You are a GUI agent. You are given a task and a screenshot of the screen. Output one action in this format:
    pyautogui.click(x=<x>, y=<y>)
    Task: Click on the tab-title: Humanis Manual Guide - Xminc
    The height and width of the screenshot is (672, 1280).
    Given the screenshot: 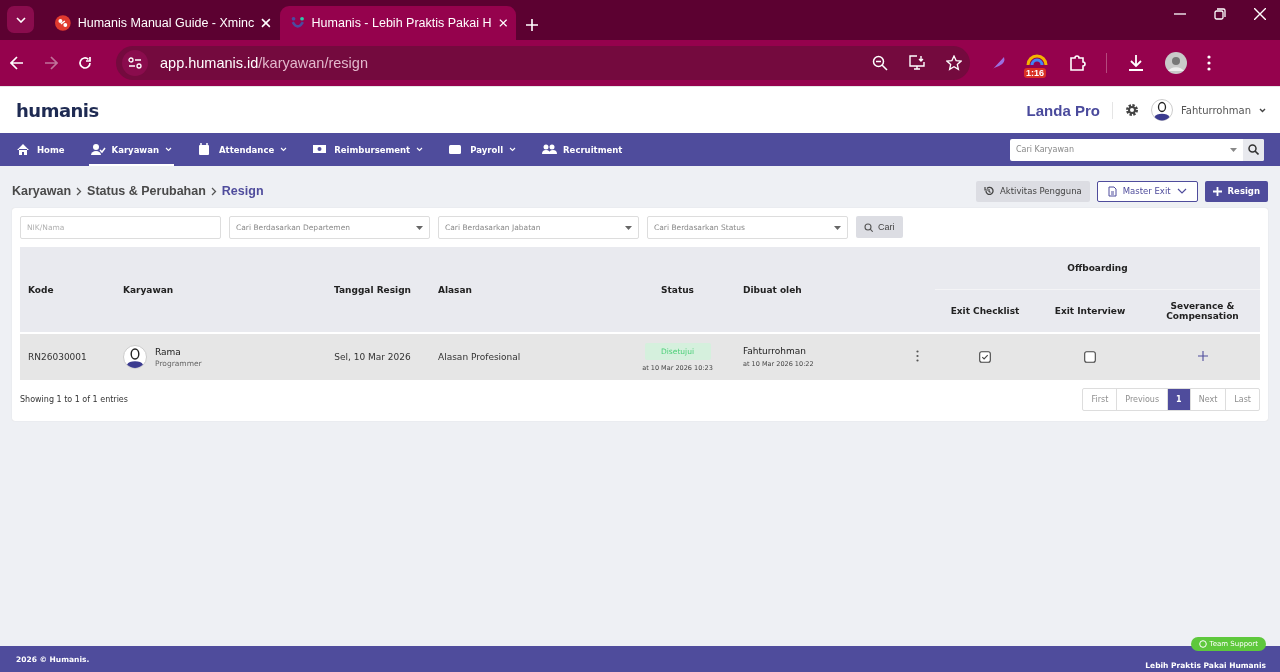 What is the action you would take?
    pyautogui.click(x=166, y=23)
    